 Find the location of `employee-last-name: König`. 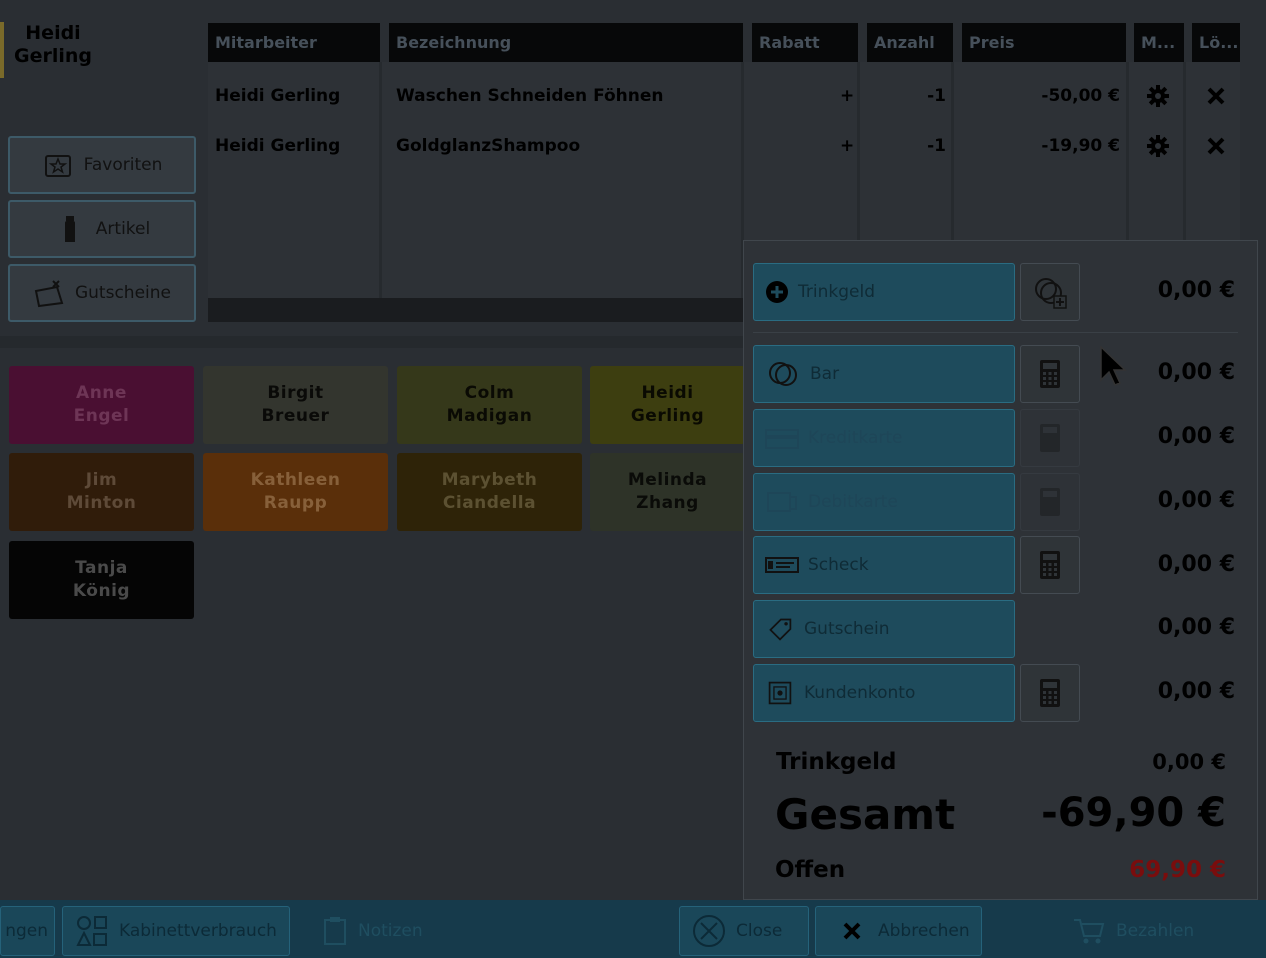

employee-last-name: König is located at coordinates (101, 591).